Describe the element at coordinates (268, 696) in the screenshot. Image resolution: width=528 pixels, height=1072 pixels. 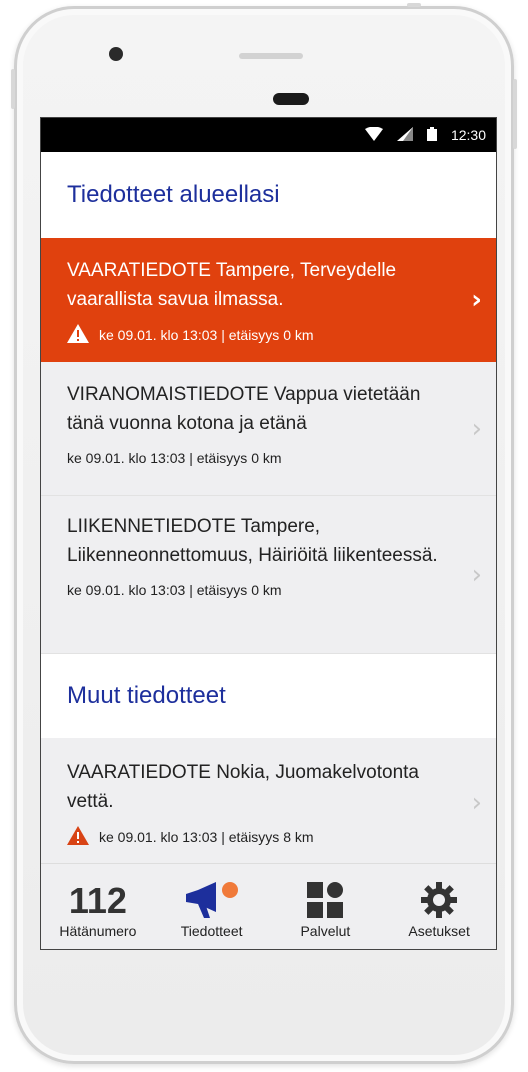
I see `section-title-other: Muut tiedotteet` at that location.